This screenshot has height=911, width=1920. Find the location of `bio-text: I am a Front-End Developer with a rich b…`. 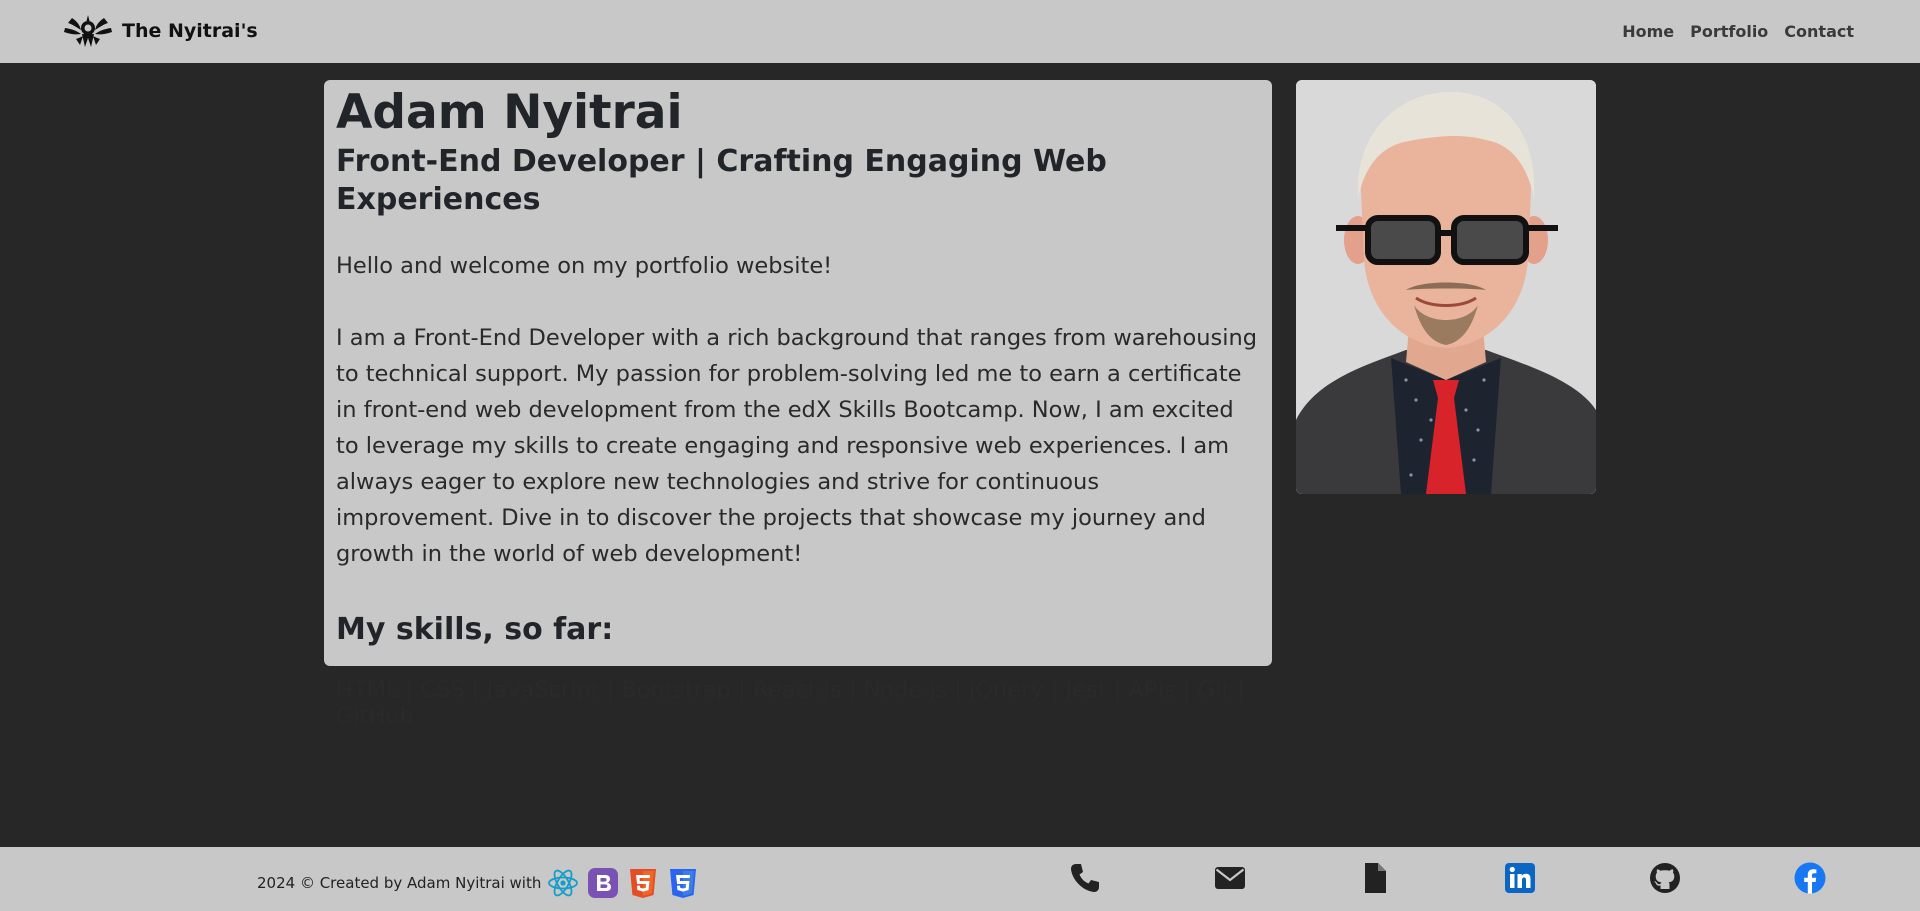

bio-text: I am a Front-End Developer with a rich b… is located at coordinates (796, 446).